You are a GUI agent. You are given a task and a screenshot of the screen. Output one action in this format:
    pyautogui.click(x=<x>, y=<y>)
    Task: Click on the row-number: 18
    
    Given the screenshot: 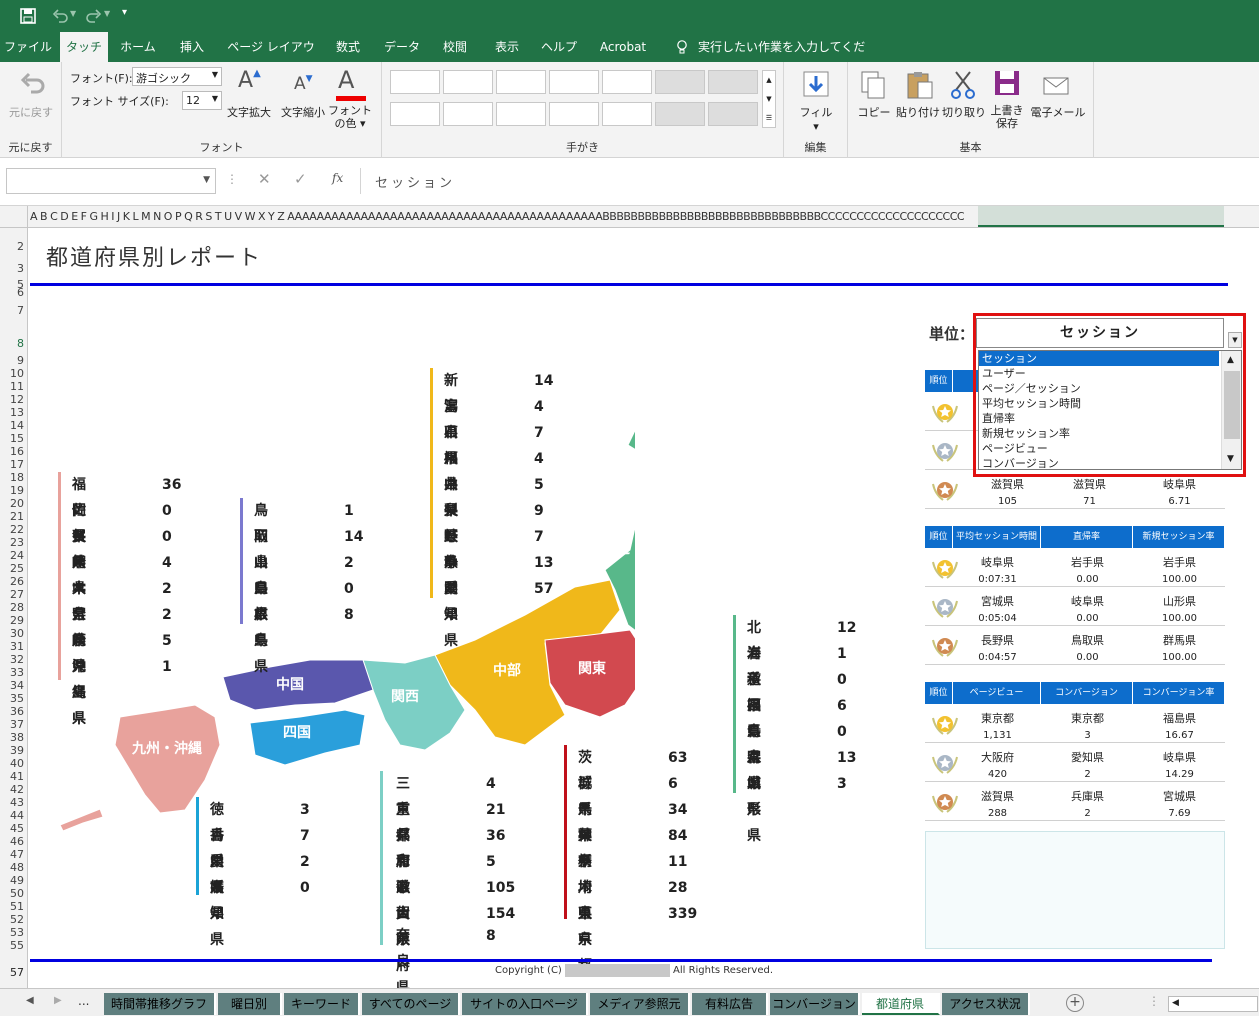 What is the action you would take?
    pyautogui.click(x=17, y=477)
    